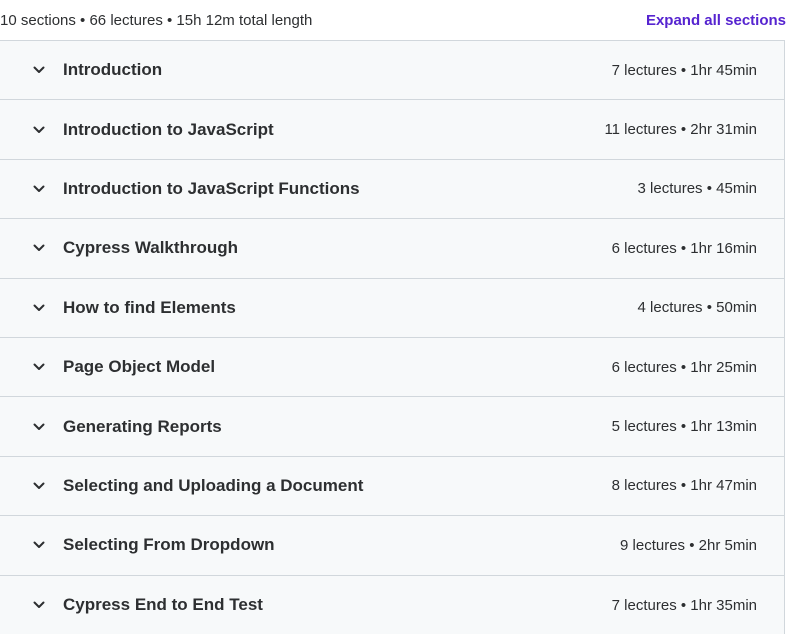 Image resolution: width=788 pixels, height=634 pixels. What do you see at coordinates (717, 20) in the screenshot?
I see `expand-all-sections-button: Expand all sections` at bounding box center [717, 20].